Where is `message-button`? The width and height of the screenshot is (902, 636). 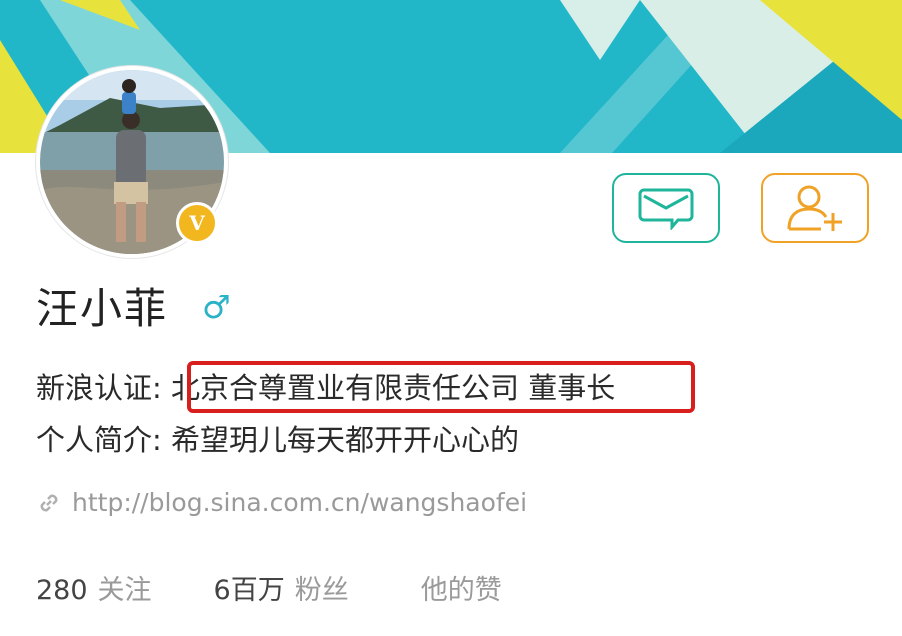 message-button is located at coordinates (666, 208).